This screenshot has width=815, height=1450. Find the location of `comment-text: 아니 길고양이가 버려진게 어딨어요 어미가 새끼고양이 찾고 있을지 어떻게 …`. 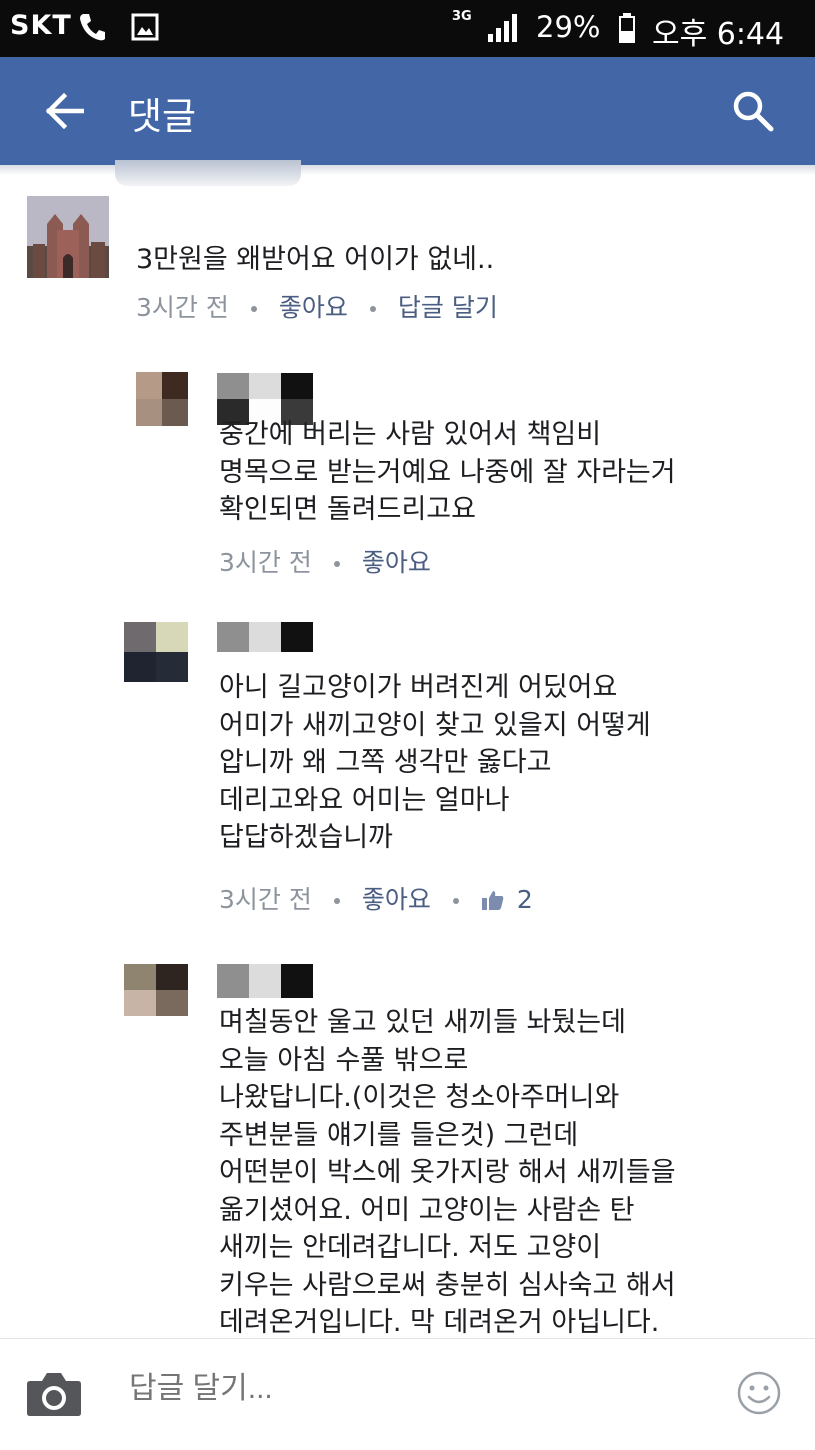

comment-text: 아니 길고양이가 버려진게 어딨어요 어미가 새끼고양이 찾고 있을지 어떻게 … is located at coordinates (435, 762).